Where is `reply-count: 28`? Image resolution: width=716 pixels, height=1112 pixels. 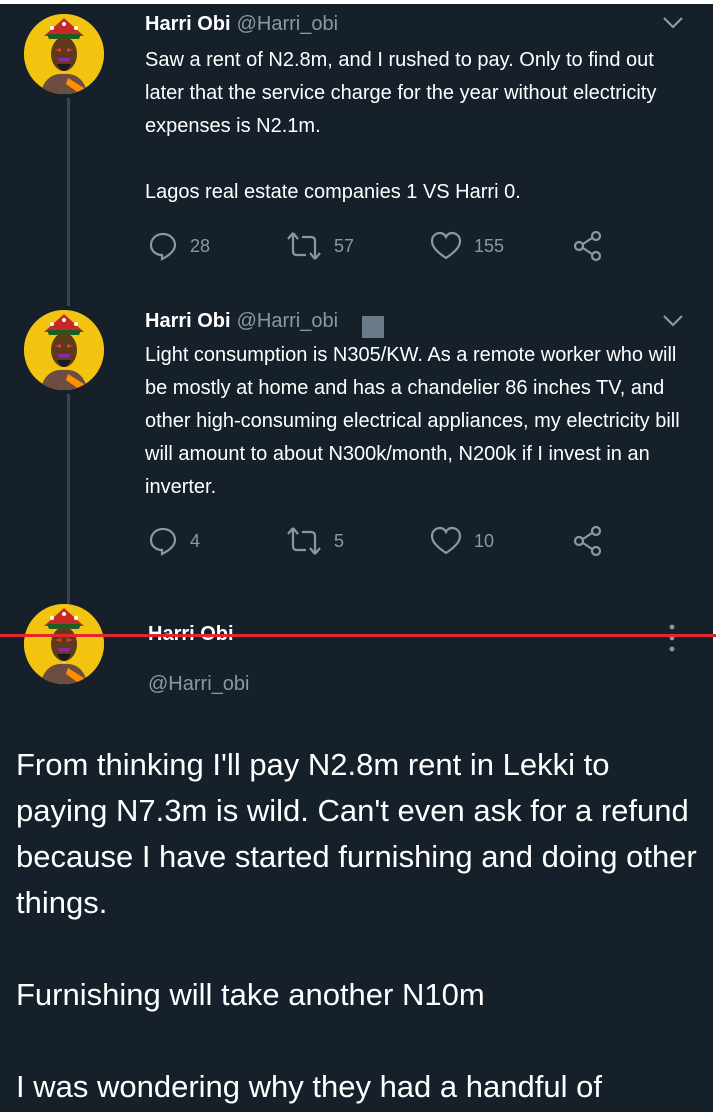
reply-count: 28 is located at coordinates (200, 245).